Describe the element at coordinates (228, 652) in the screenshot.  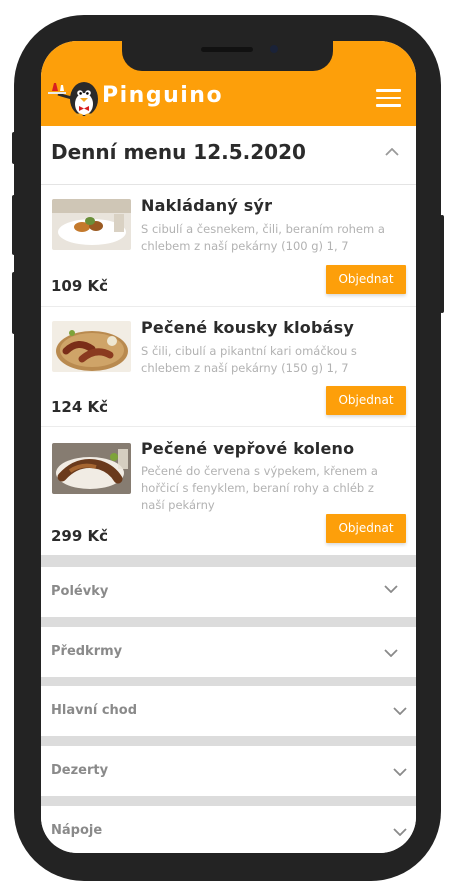
I see `category-starters: Předkrmy` at that location.